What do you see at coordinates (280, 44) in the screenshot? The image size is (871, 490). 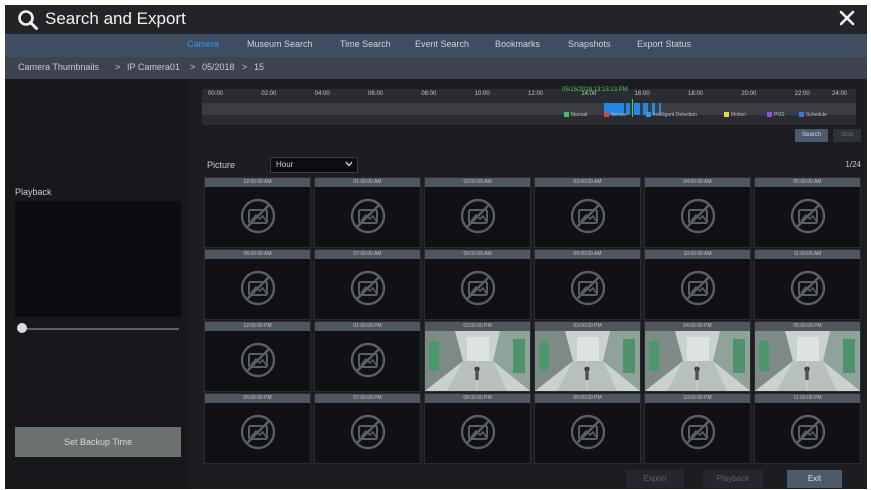 I see `tab-museum-search: Museum Search` at bounding box center [280, 44].